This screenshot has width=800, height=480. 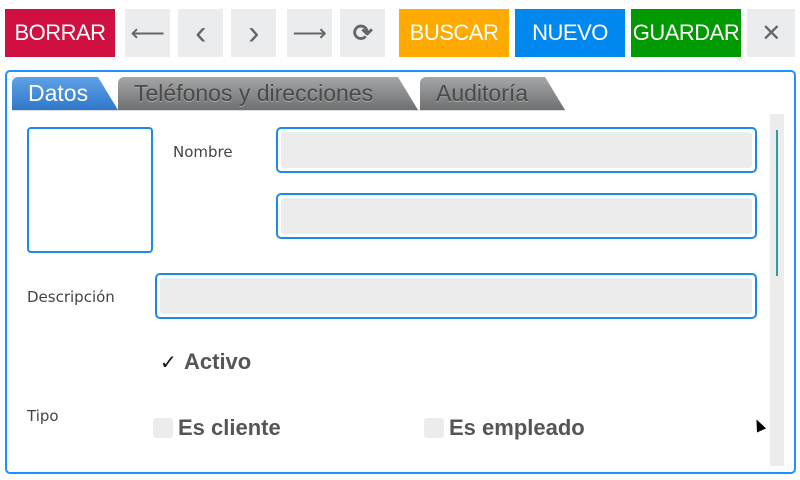 What do you see at coordinates (43, 416) in the screenshot?
I see `tipo-label: Tipo` at bounding box center [43, 416].